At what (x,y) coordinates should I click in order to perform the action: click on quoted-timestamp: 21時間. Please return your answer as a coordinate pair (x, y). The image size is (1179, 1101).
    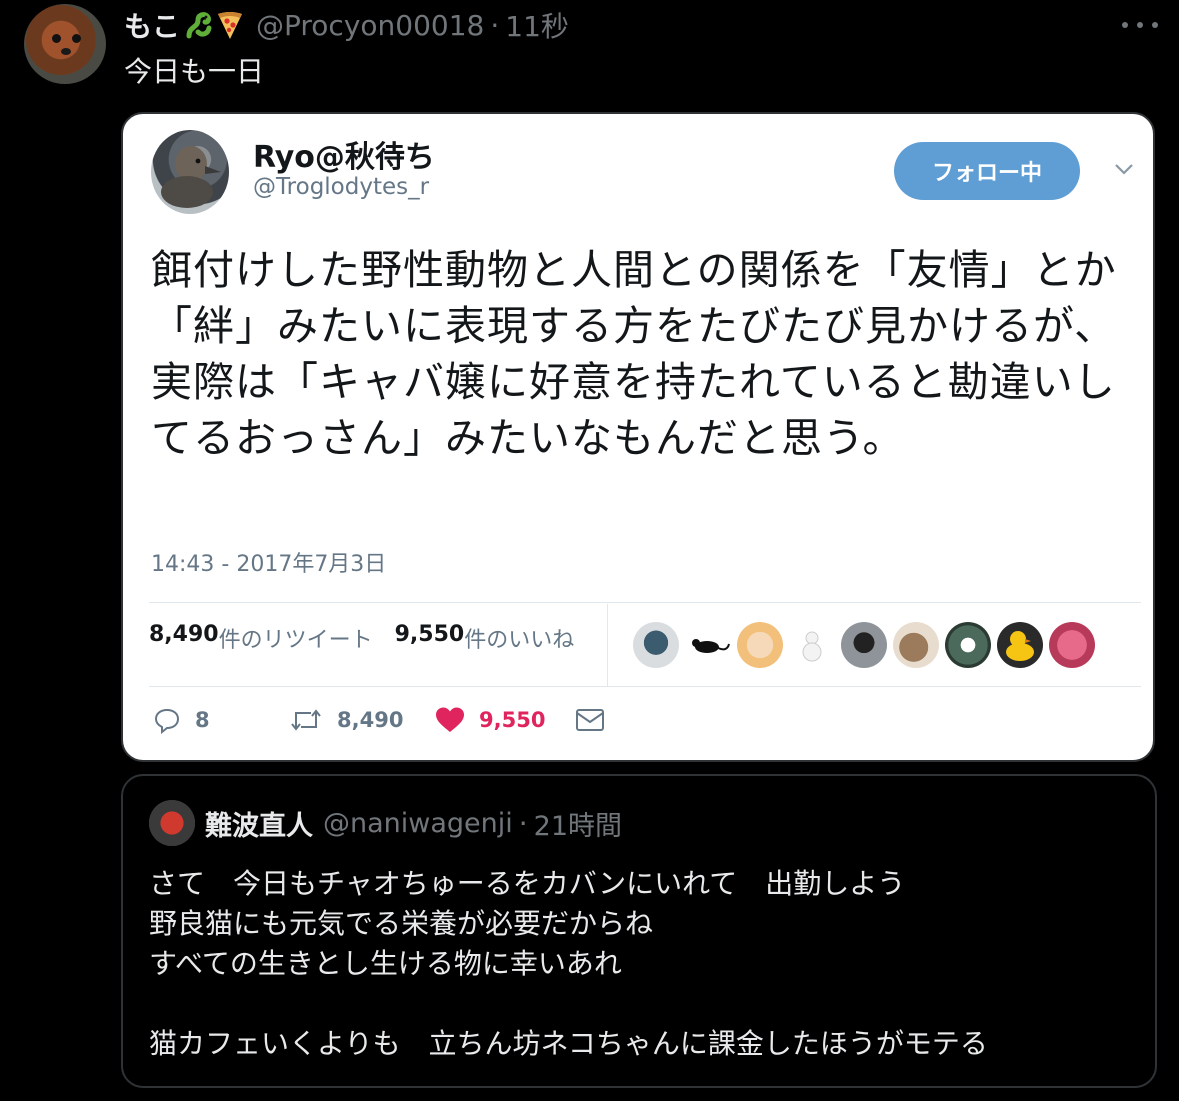
    Looking at the image, I should click on (578, 826).